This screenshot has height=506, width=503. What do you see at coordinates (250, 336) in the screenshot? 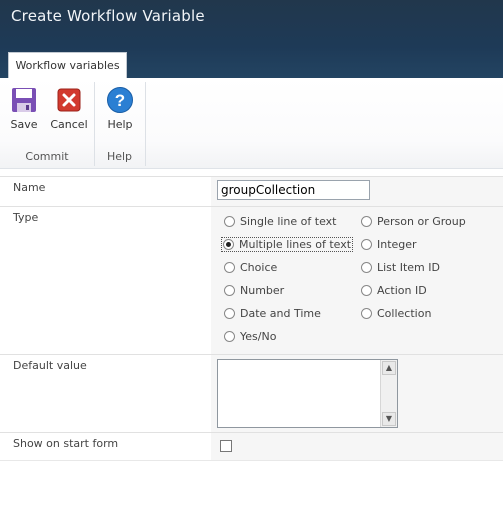
I see `radio-yes-no: Yes/No` at bounding box center [250, 336].